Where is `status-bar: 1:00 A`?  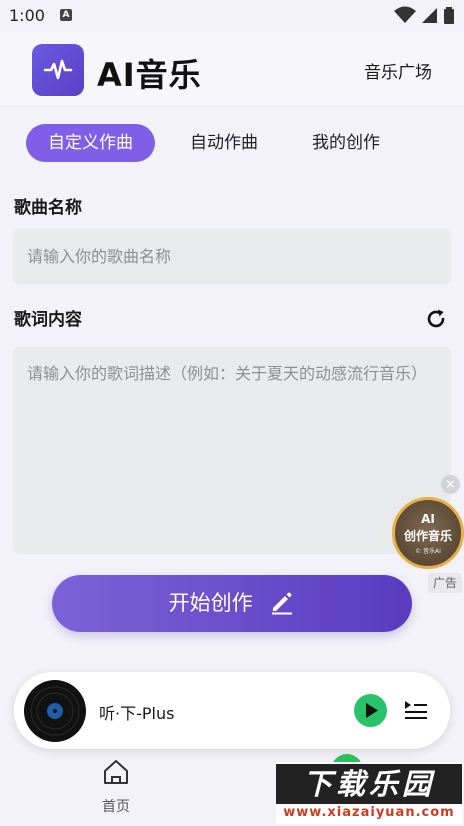 status-bar: 1:00 A is located at coordinates (232, 16).